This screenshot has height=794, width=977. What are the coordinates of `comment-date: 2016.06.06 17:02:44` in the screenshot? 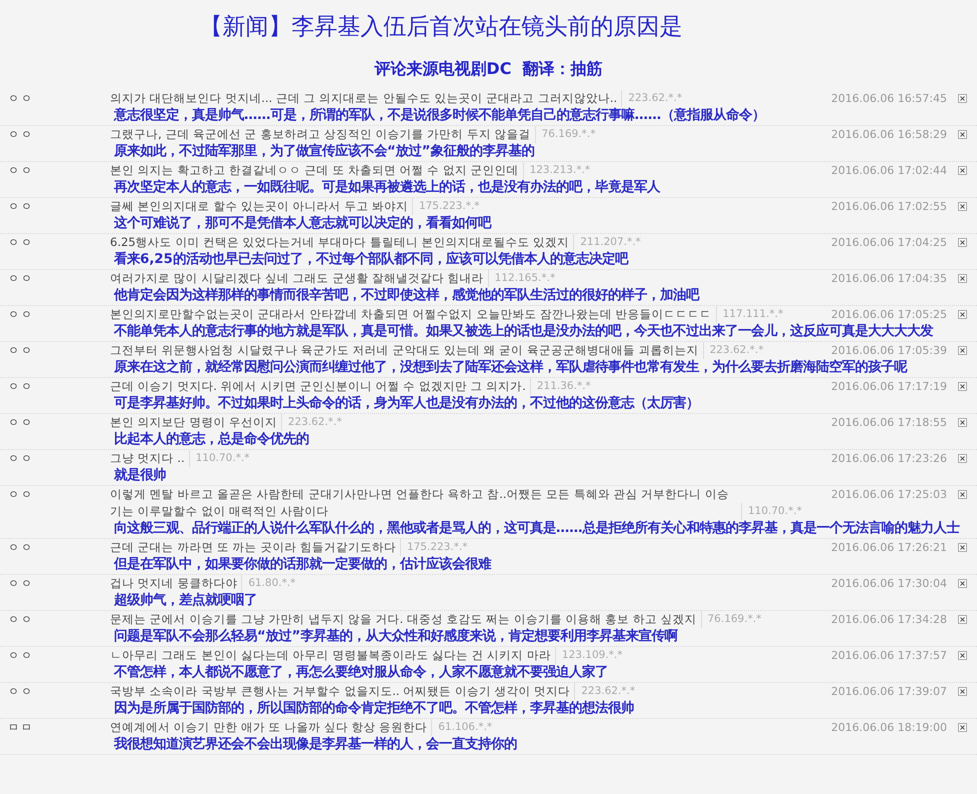 It's located at (889, 171).